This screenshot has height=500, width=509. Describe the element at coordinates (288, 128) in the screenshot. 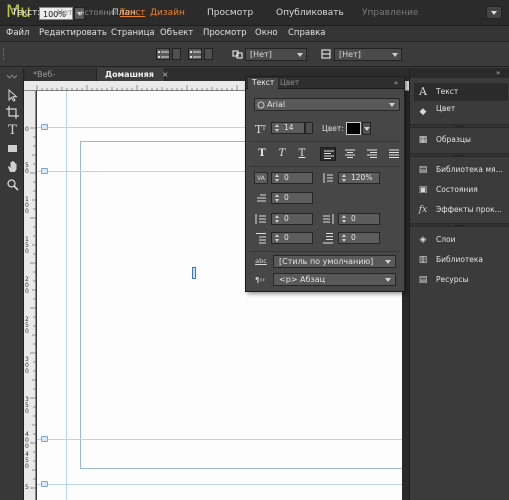

I see `font-size-stepper: 14` at that location.